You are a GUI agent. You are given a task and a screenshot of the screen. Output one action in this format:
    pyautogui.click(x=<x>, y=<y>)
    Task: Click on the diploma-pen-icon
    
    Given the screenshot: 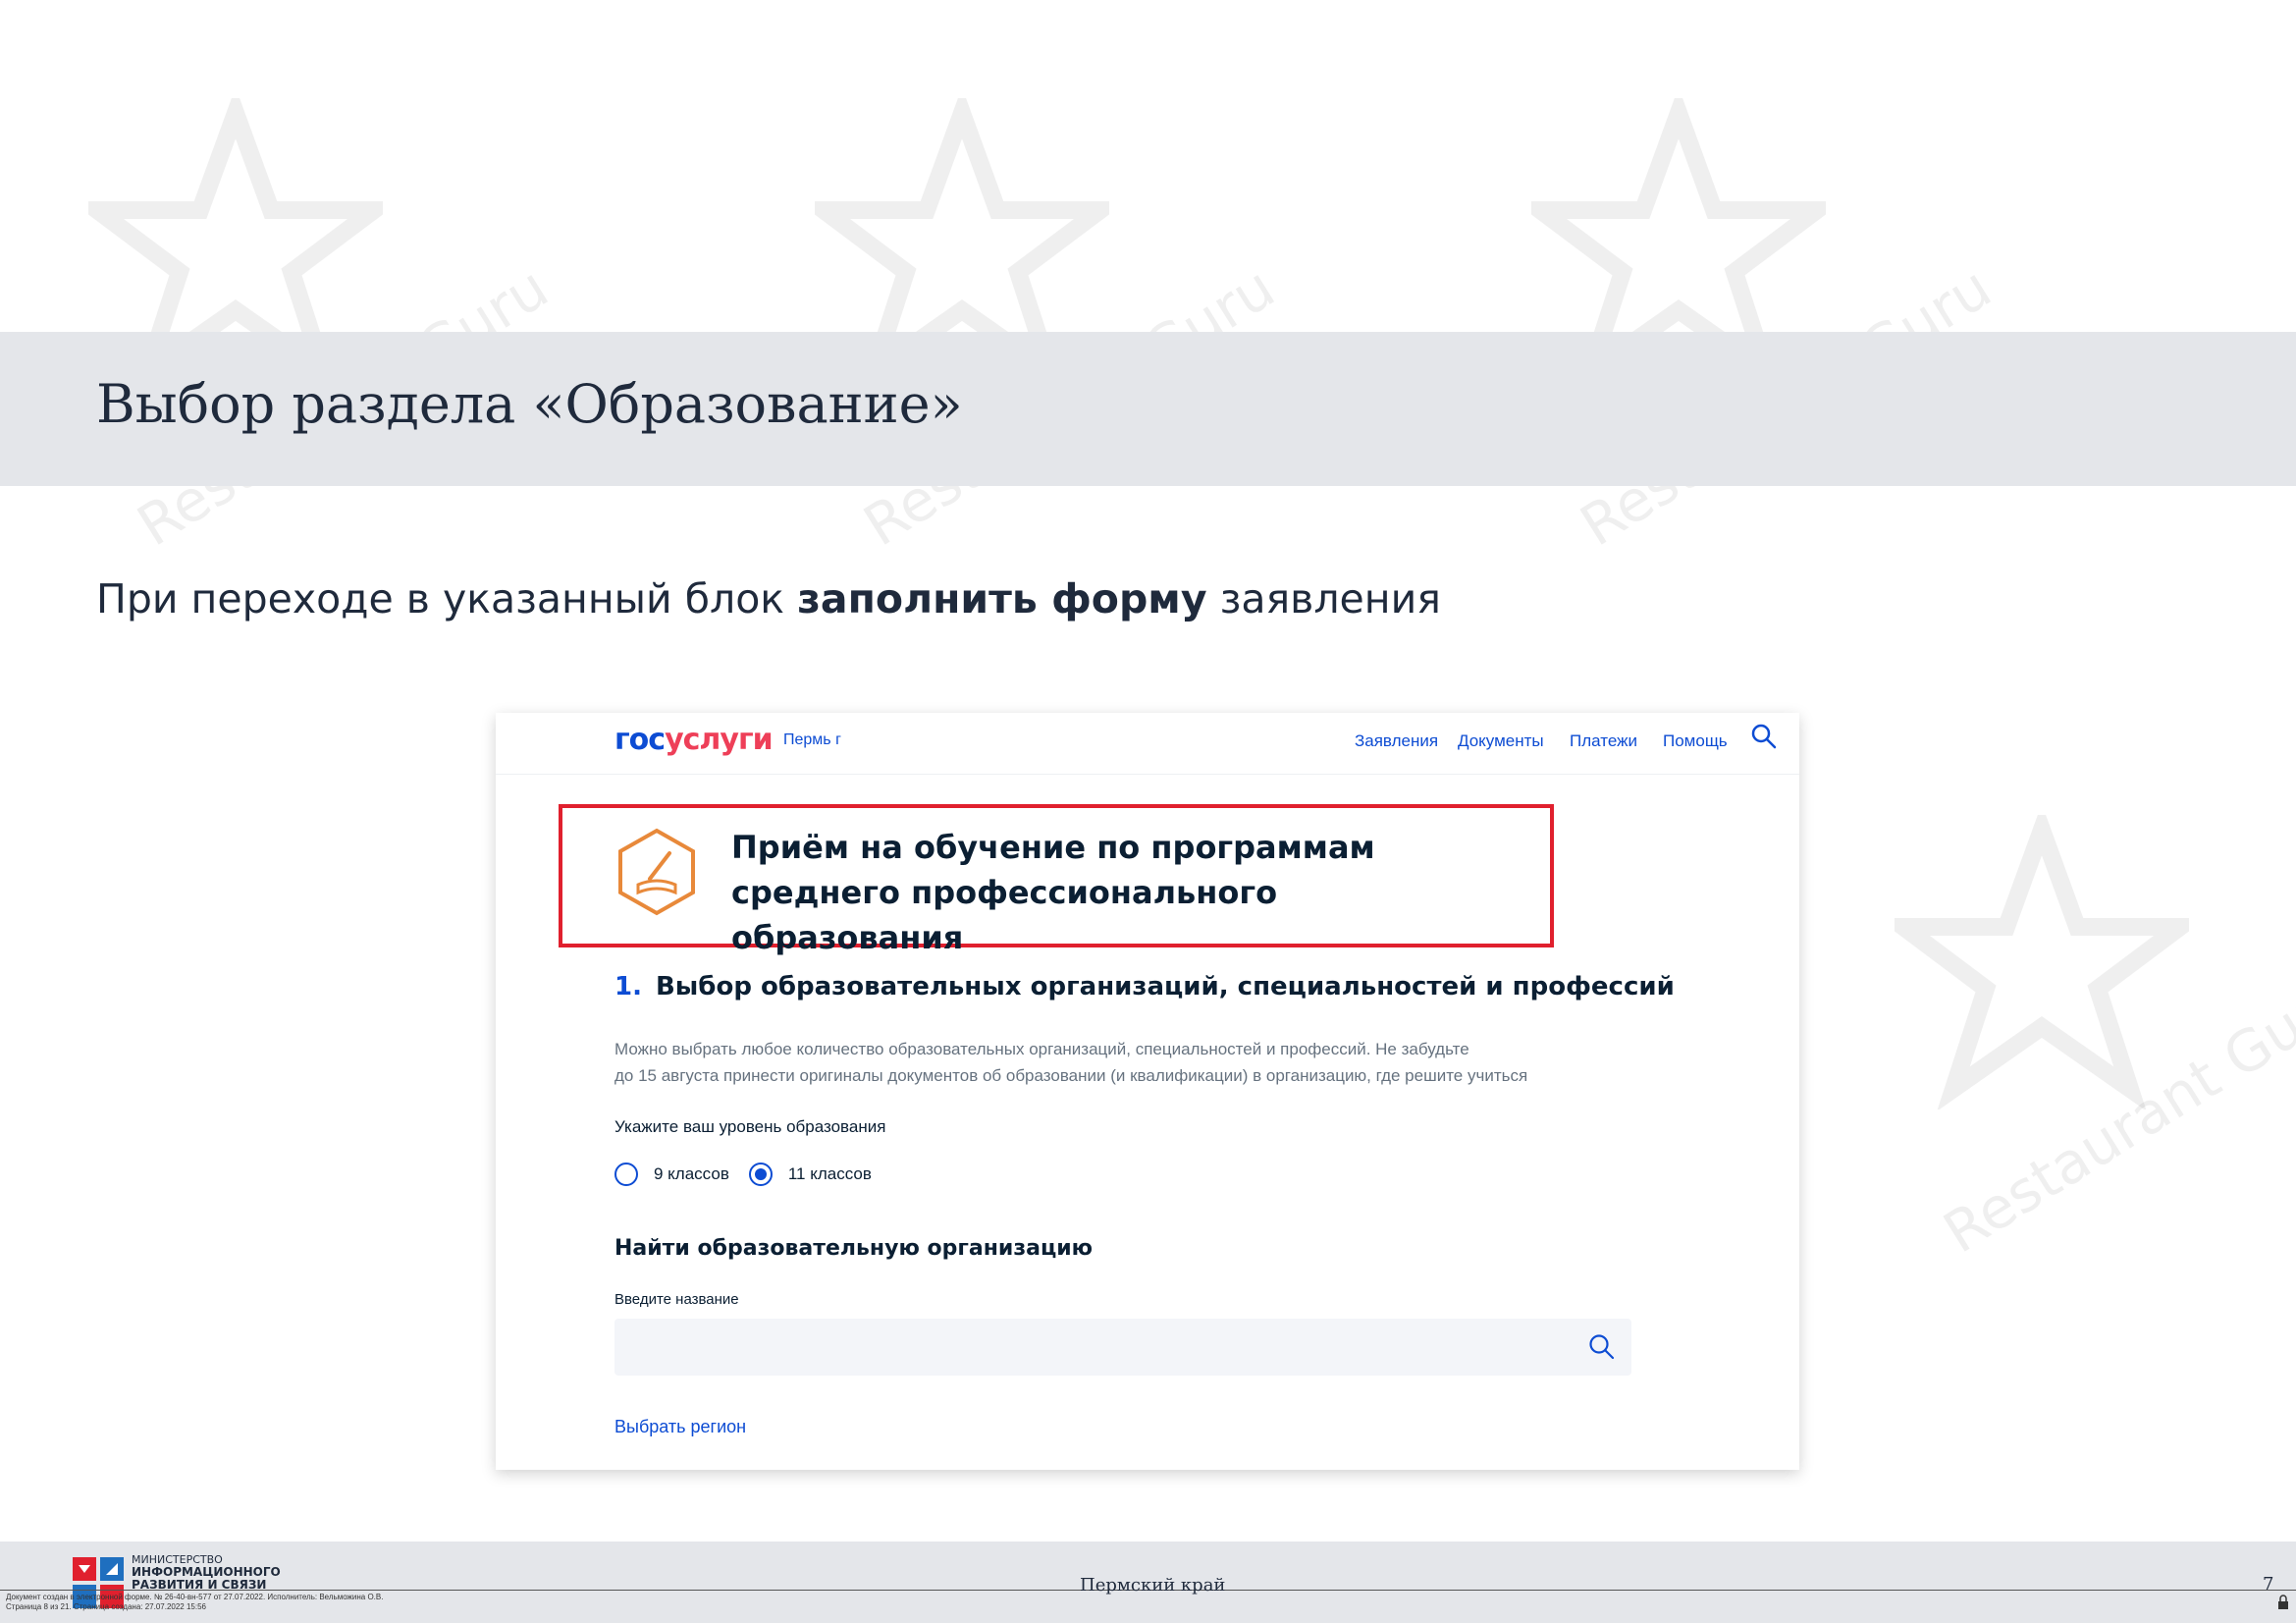 What is the action you would take?
    pyautogui.click(x=656, y=872)
    